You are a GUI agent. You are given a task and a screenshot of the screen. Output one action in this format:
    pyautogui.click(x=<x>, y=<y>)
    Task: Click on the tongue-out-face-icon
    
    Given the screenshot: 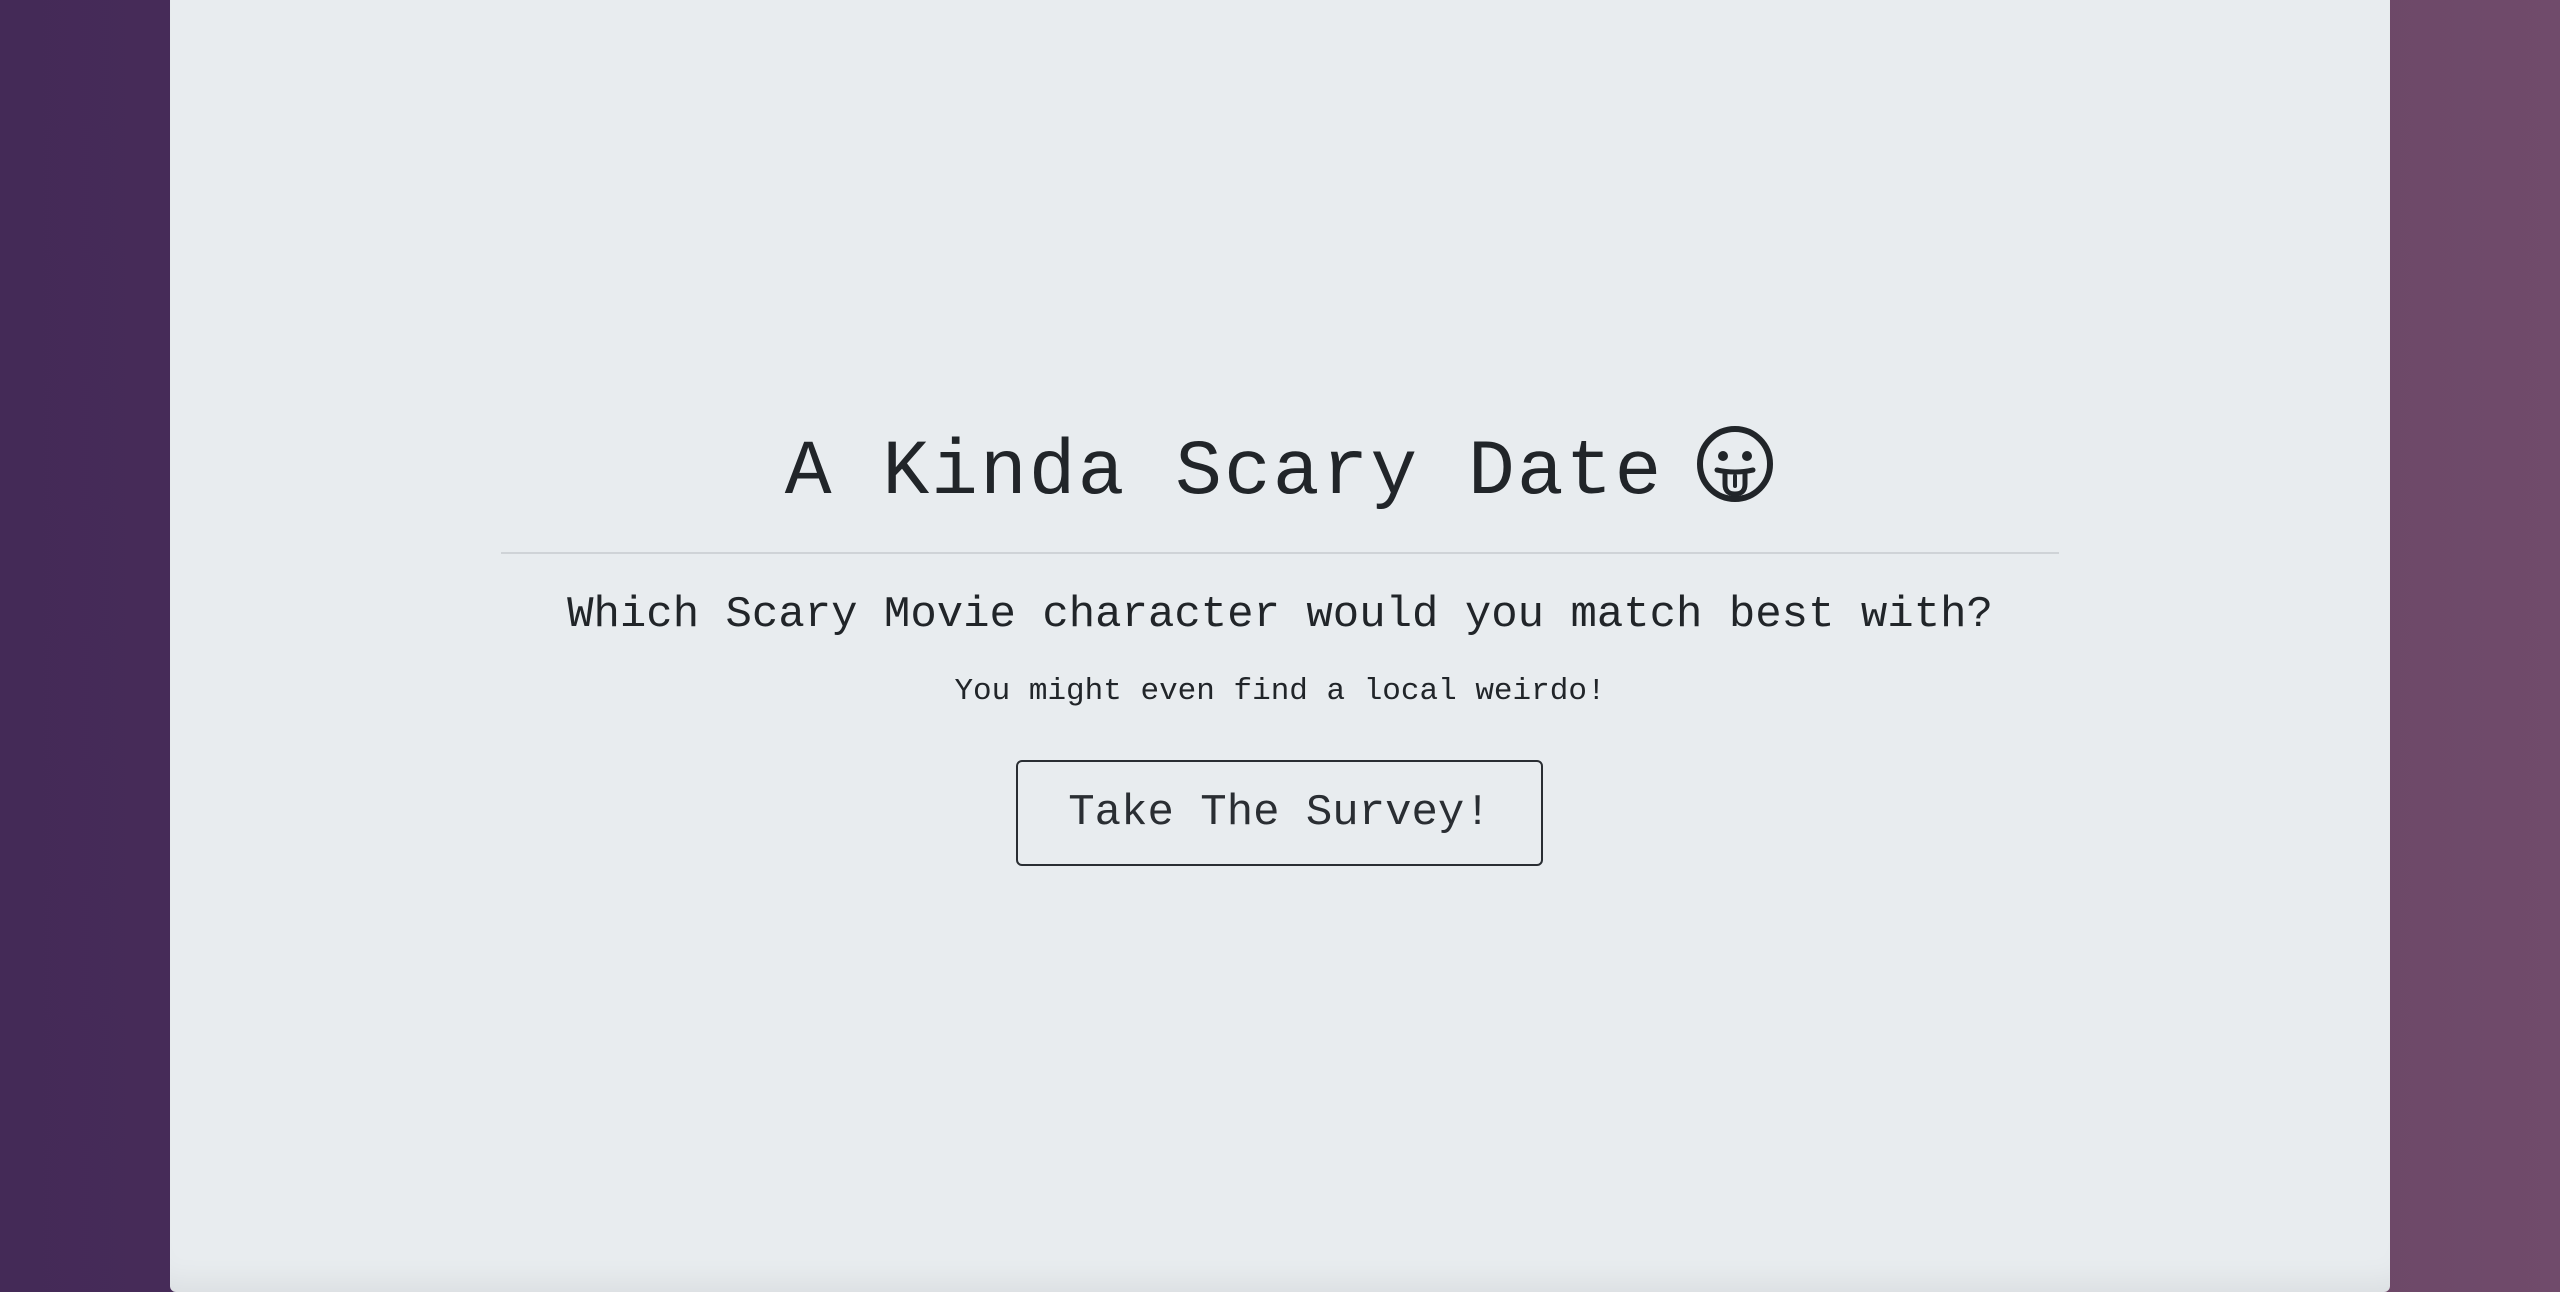 What is the action you would take?
    pyautogui.click(x=1735, y=464)
    